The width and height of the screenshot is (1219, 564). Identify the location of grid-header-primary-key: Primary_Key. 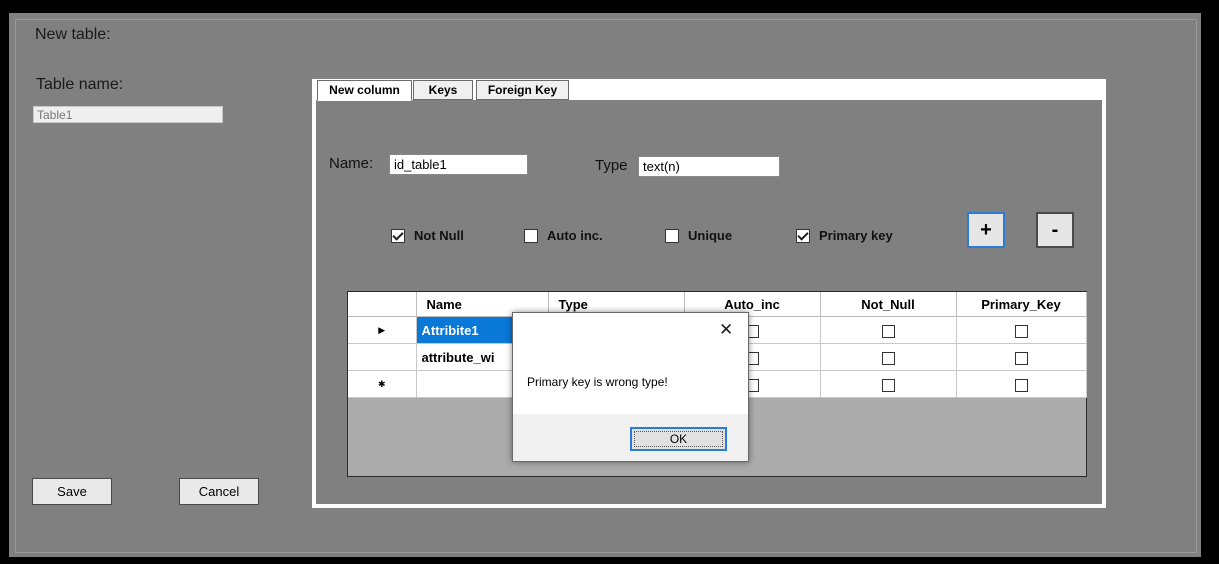
(1021, 304).